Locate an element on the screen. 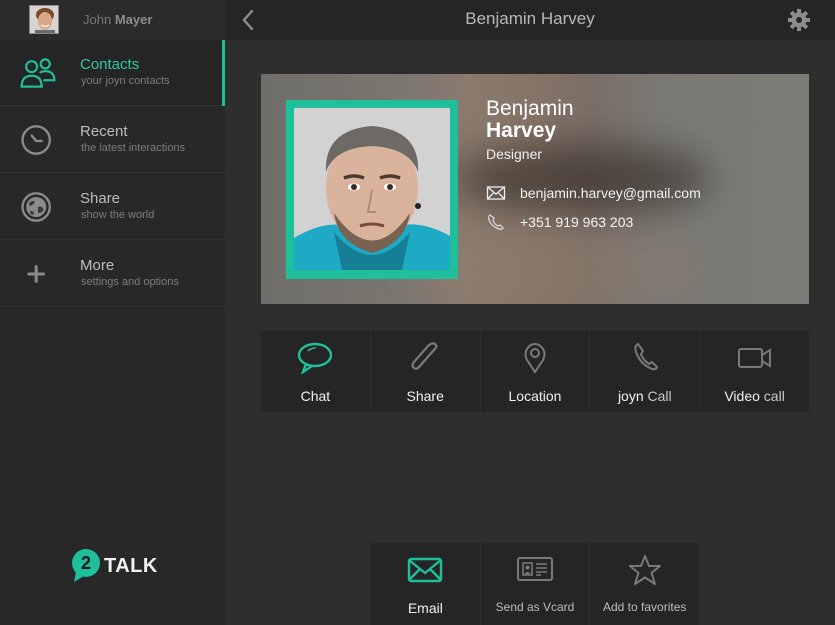 Image resolution: width=835 pixels, height=625 pixels. contact-first-name: Benjamin is located at coordinates (530, 108).